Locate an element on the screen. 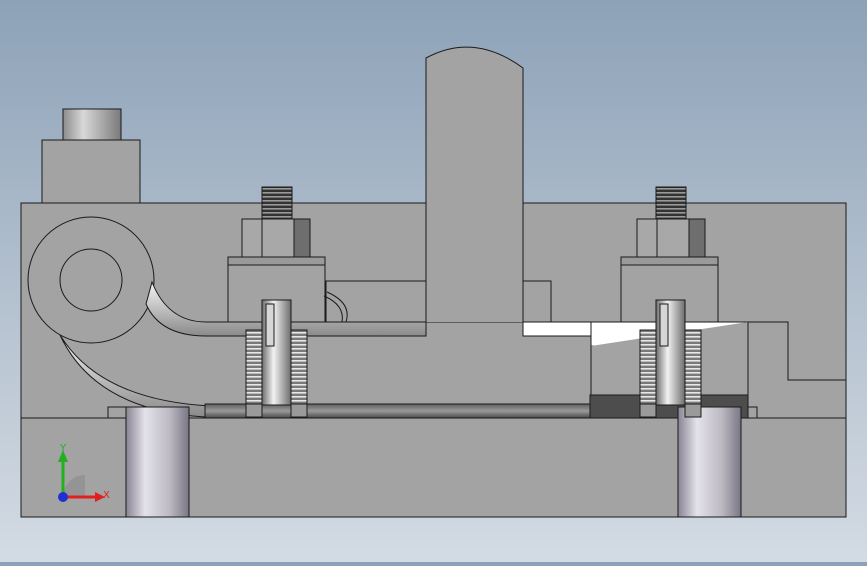  z-axis-dot is located at coordinates (63, 497).